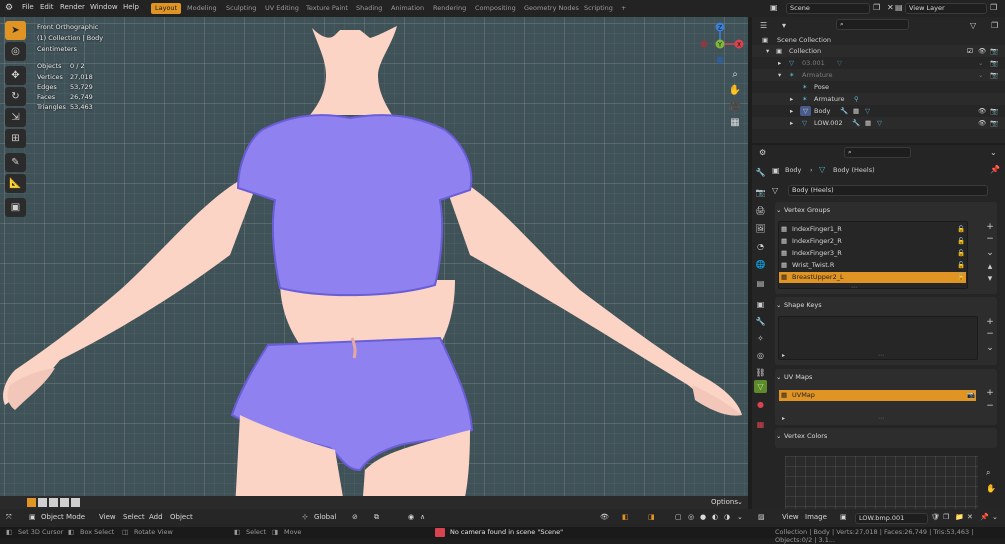 The width and height of the screenshot is (1005, 544). I want to click on solid-shading-icon: ●, so click(703, 517).